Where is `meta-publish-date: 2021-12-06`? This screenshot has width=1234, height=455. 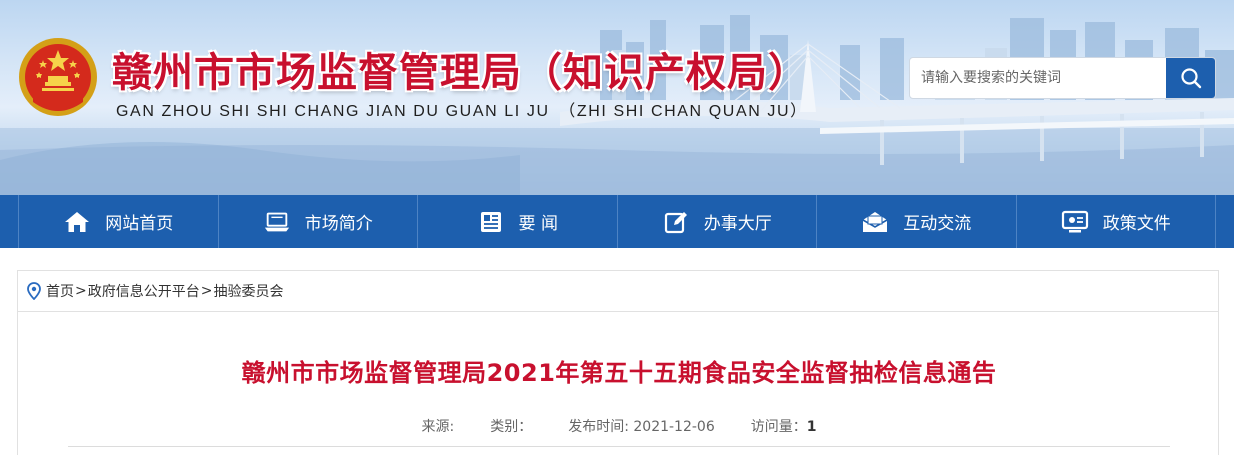 meta-publish-date: 2021-12-06 is located at coordinates (674, 427).